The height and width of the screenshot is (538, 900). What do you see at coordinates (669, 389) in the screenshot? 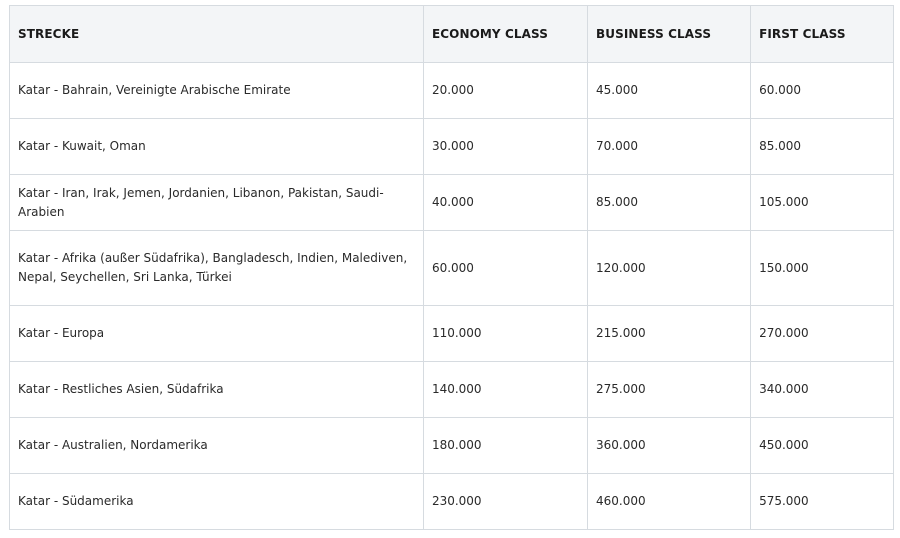
I see `business-cell: 275.000` at bounding box center [669, 389].